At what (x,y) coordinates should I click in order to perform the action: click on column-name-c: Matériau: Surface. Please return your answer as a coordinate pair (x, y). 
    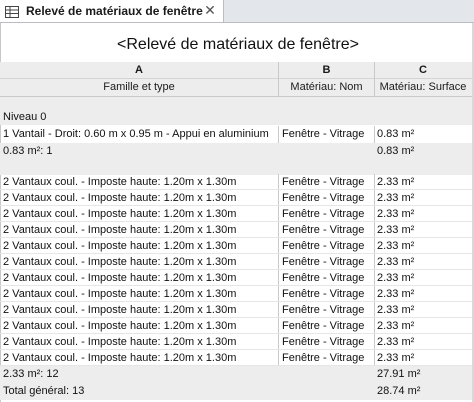
    Looking at the image, I should click on (423, 87).